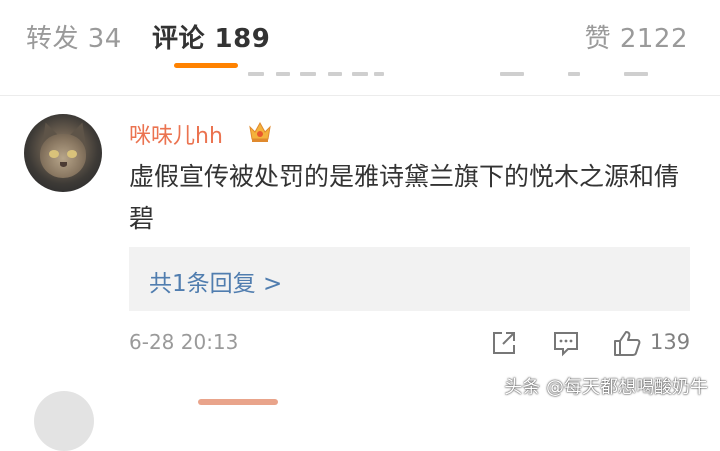 This screenshot has height=451, width=720. I want to click on reply-comment-icon, so click(566, 343).